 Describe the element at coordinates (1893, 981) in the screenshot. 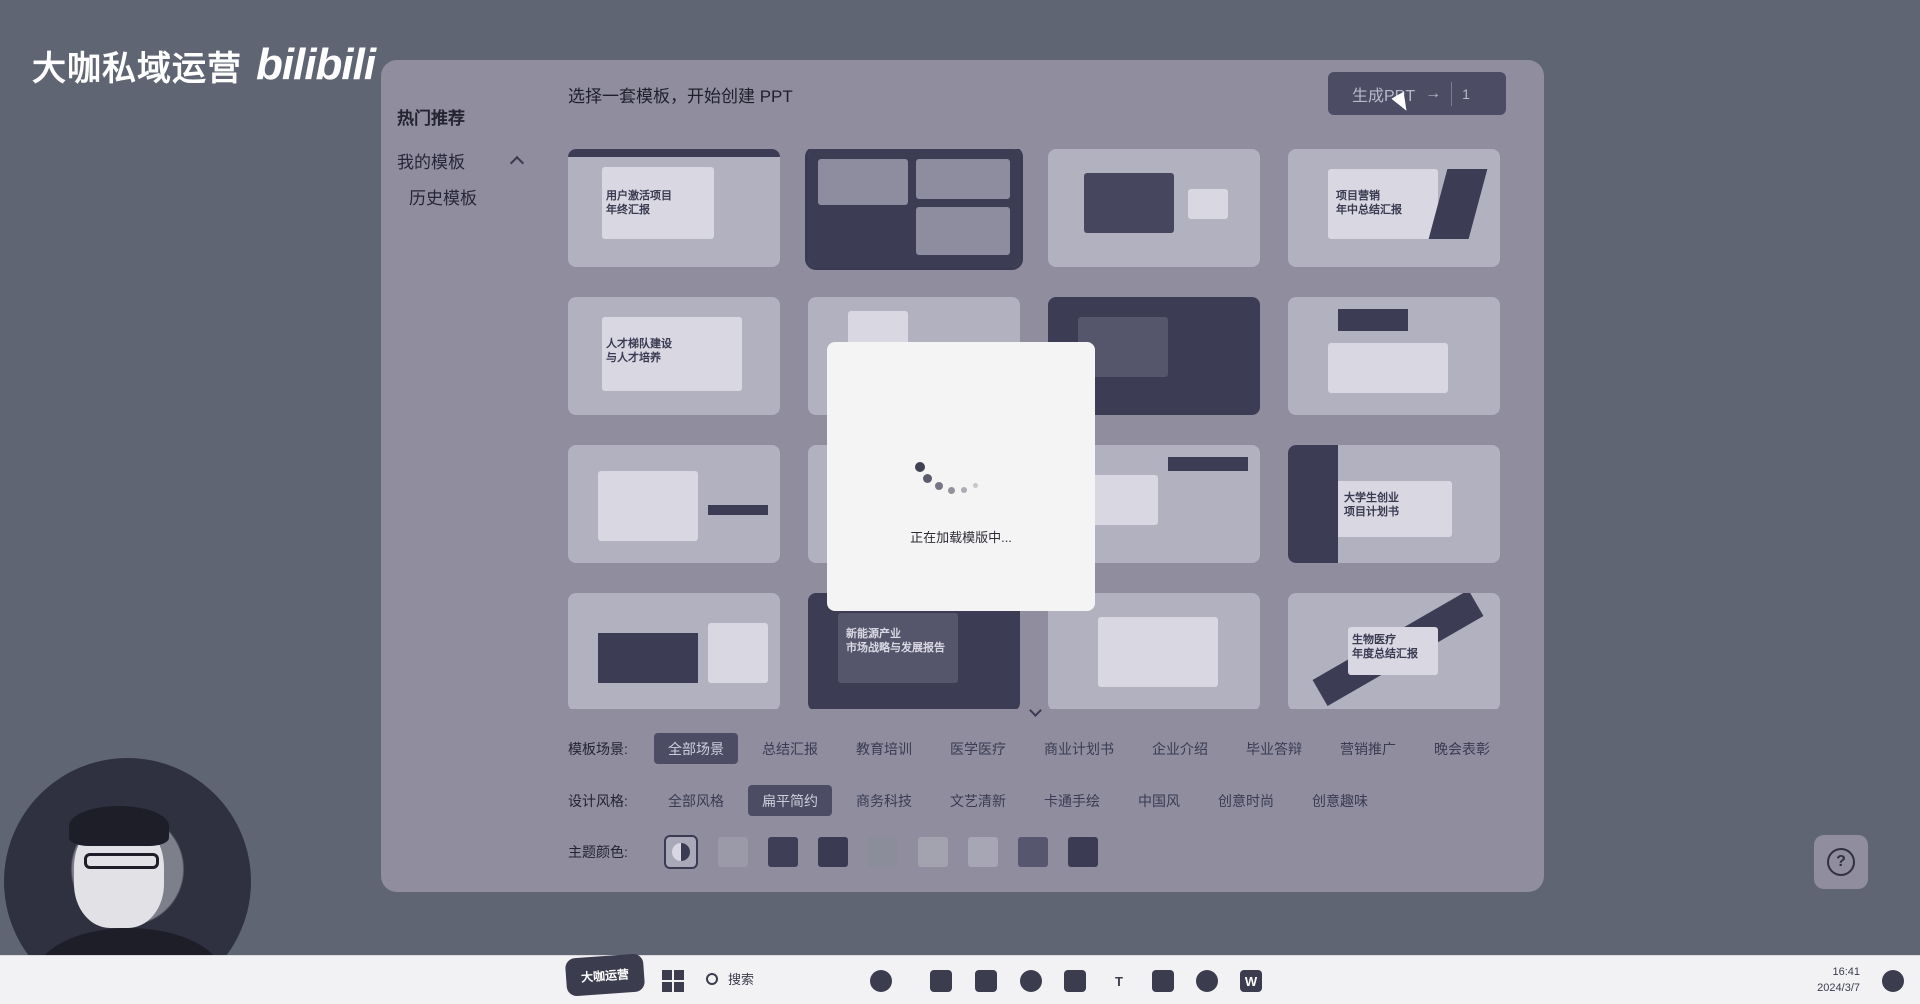

I see `notification-icon` at that location.